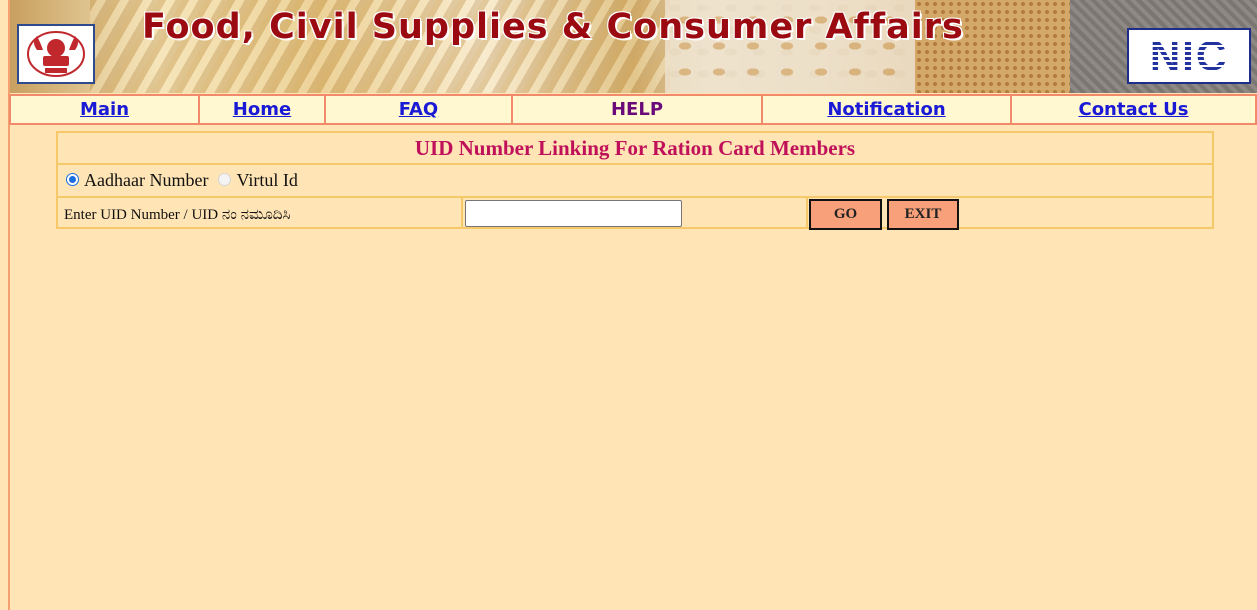 The height and width of the screenshot is (610, 1257). What do you see at coordinates (146, 180) in the screenshot?
I see `aadhaar-number-label: Aadhaar Number` at bounding box center [146, 180].